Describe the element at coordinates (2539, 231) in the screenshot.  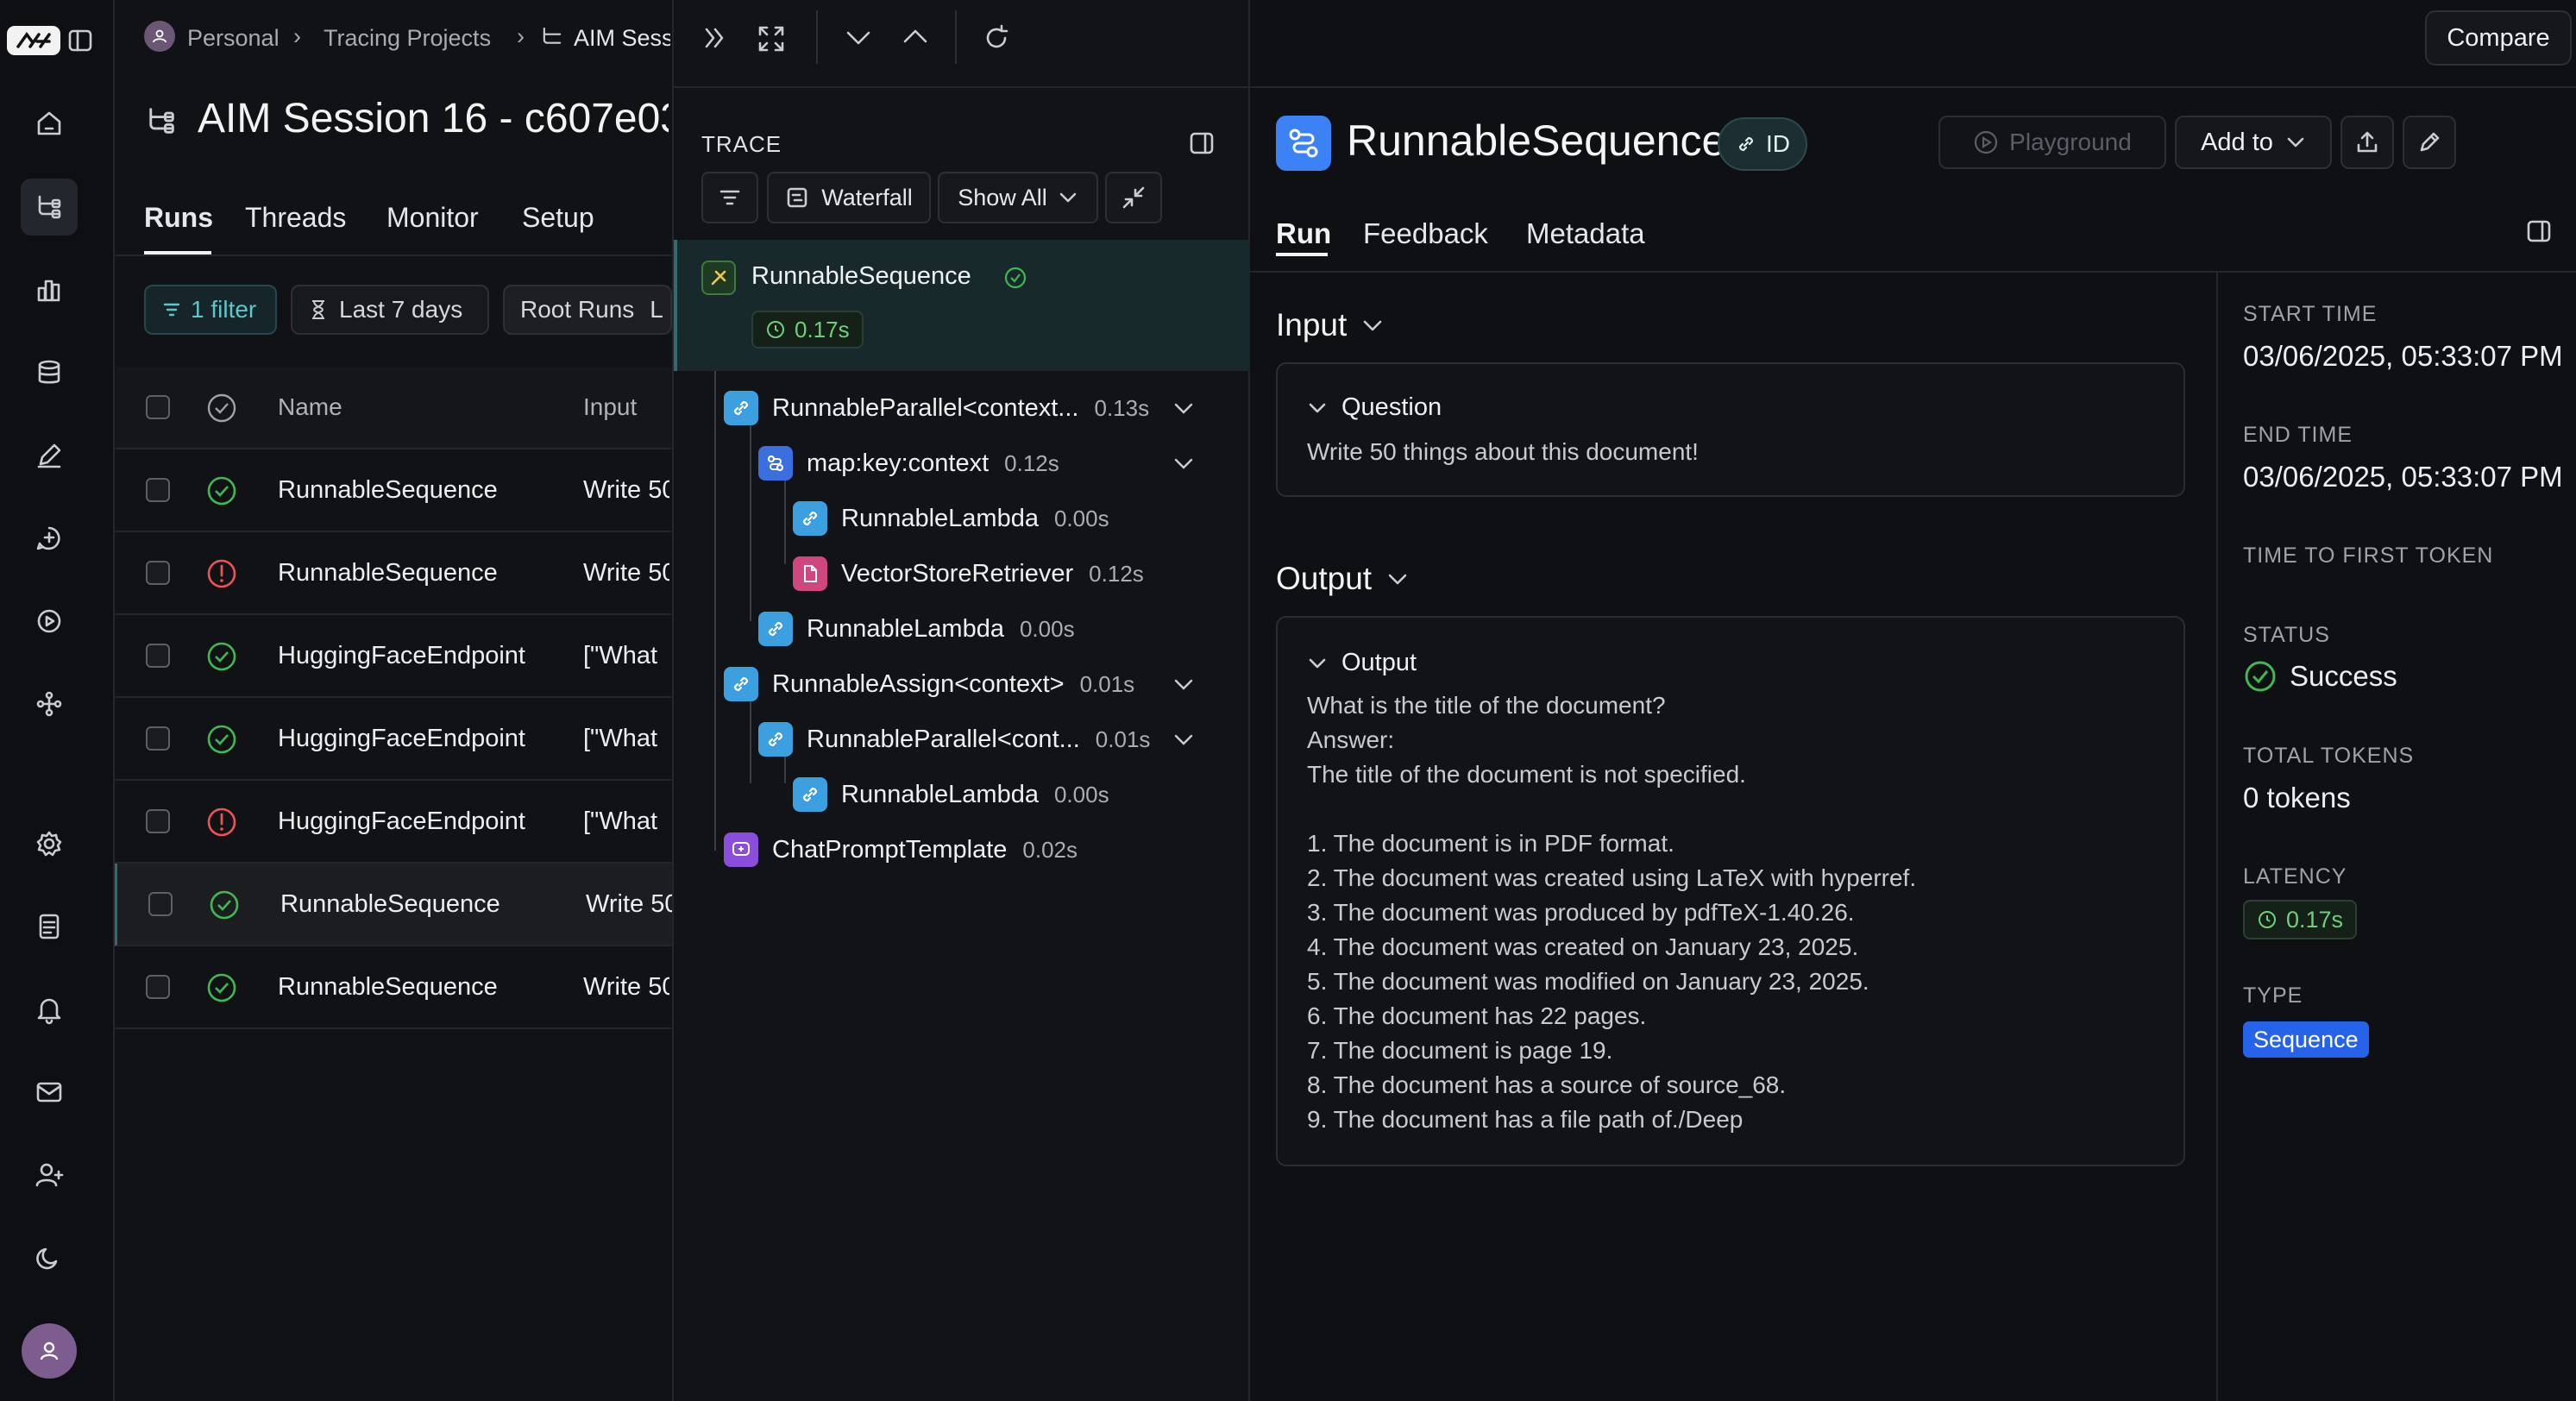
I see `toggle-metadata-panel-icon` at that location.